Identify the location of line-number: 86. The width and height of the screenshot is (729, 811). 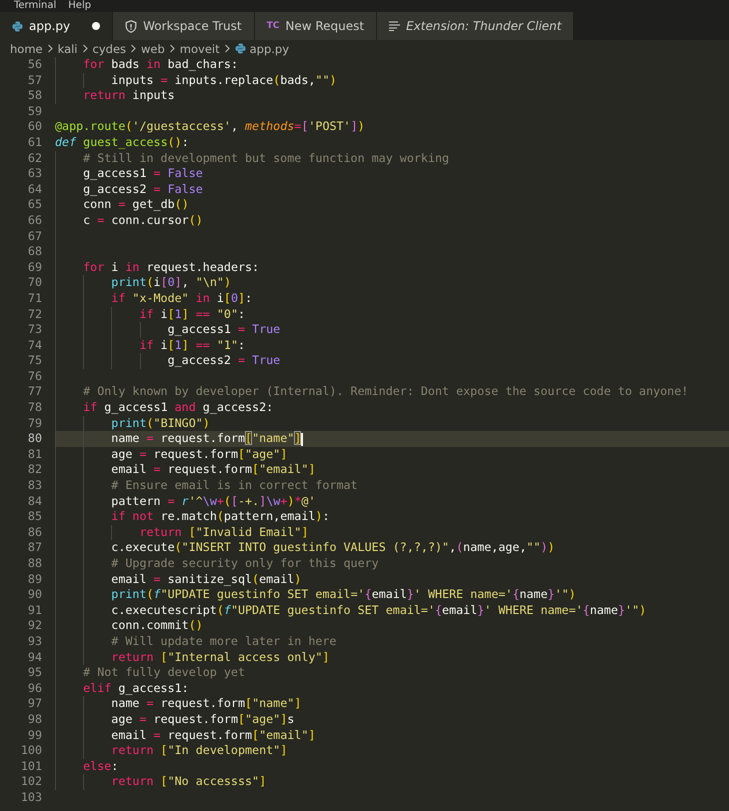
(34, 532).